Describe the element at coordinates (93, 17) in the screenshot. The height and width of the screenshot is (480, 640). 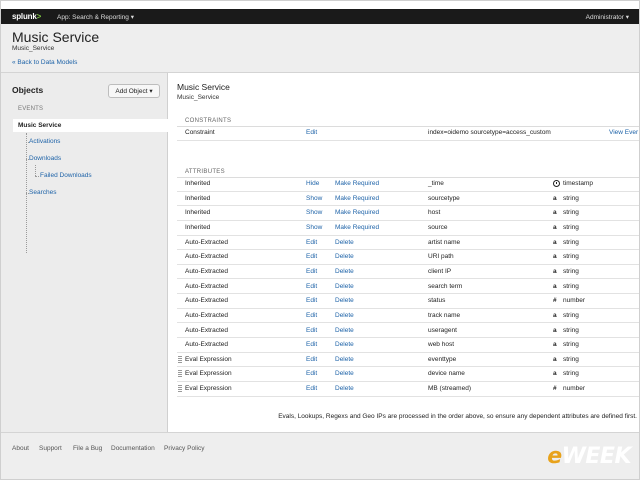
I see `app-menu-label: App: Search & Reporting` at that location.